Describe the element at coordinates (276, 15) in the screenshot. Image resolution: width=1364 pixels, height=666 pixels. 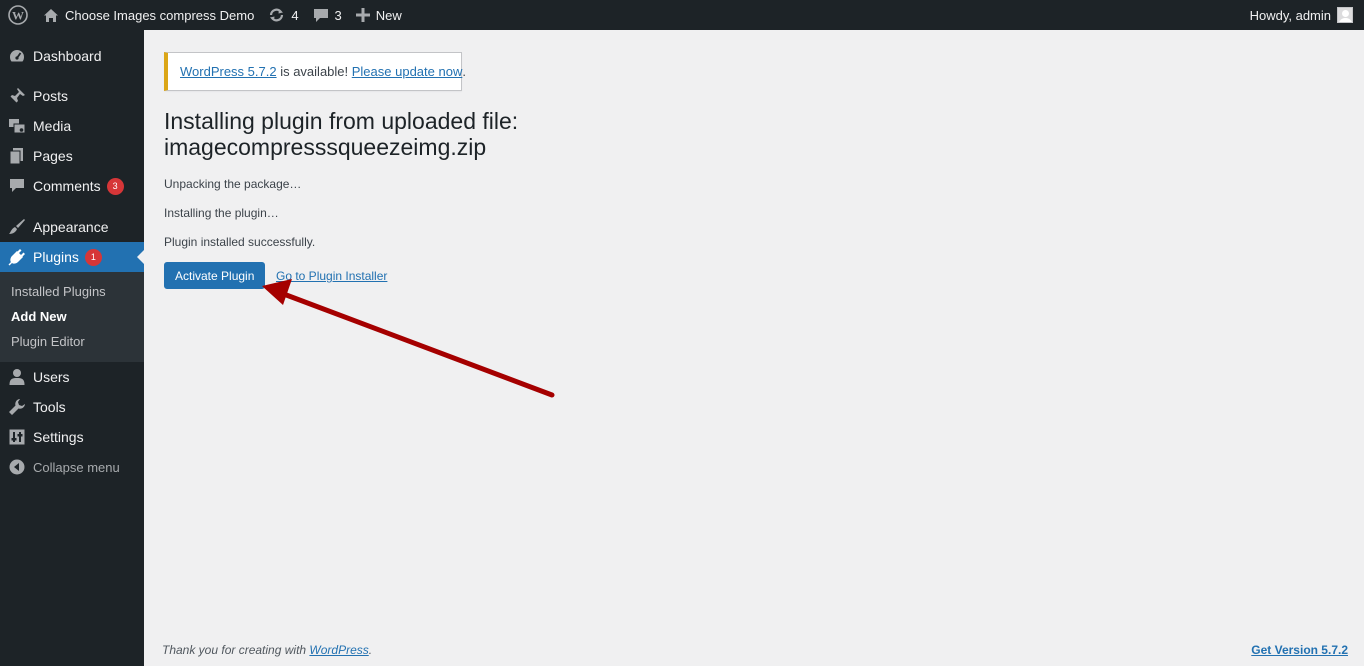
I see `refresh-icon` at that location.